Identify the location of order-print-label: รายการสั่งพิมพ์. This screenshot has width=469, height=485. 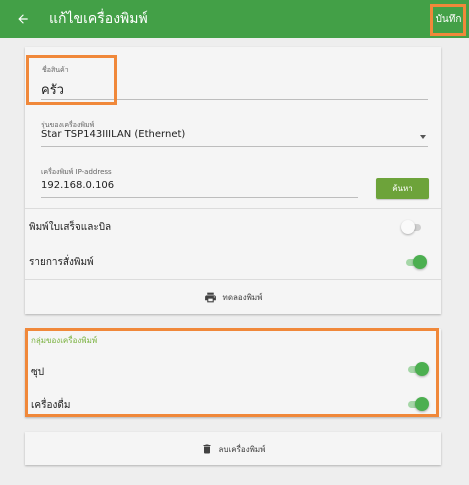
(61, 262).